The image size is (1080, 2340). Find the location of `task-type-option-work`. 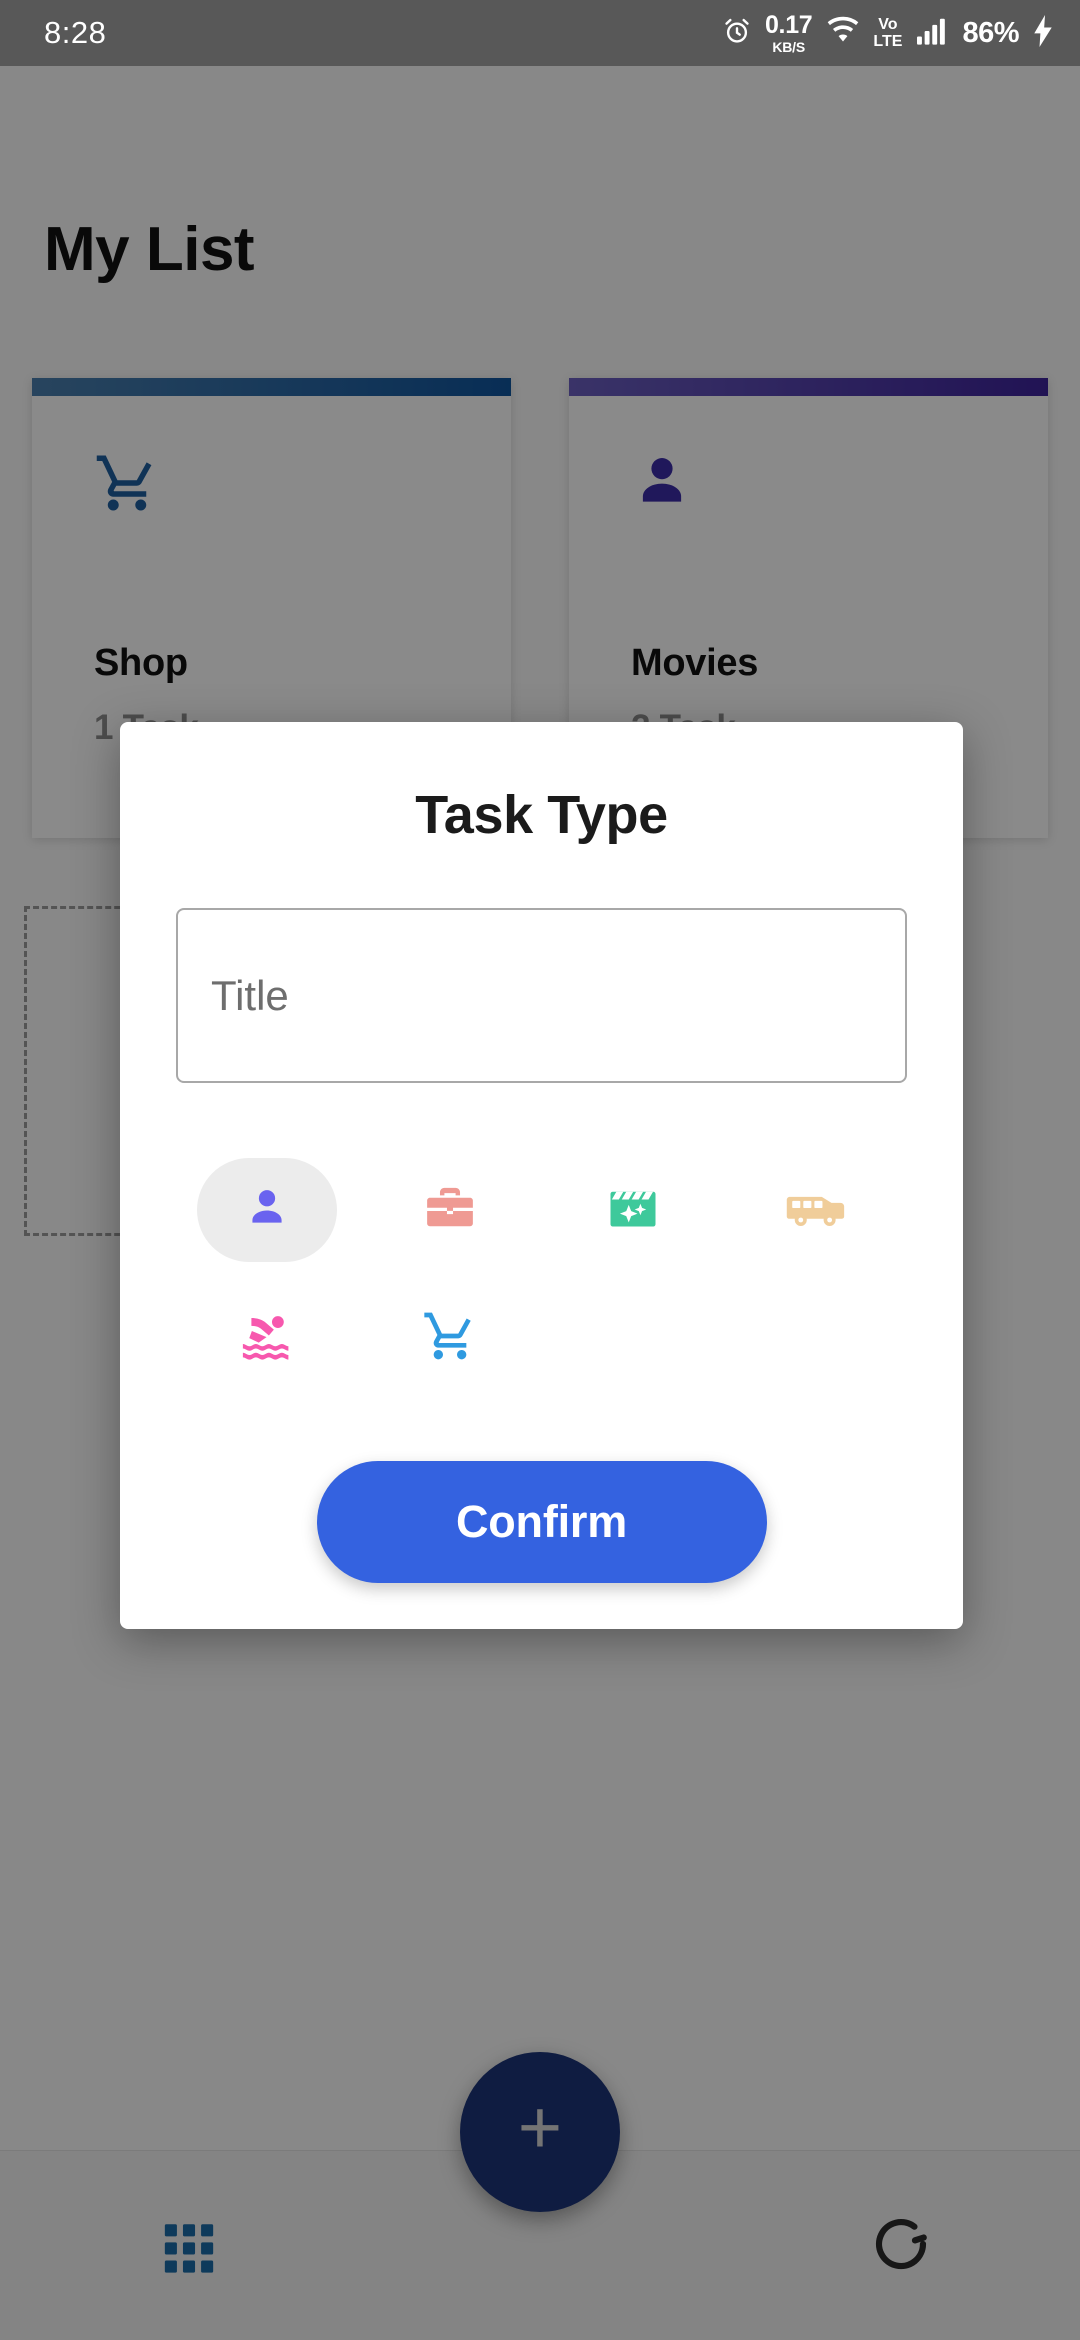

task-type-option-work is located at coordinates (450, 1210).